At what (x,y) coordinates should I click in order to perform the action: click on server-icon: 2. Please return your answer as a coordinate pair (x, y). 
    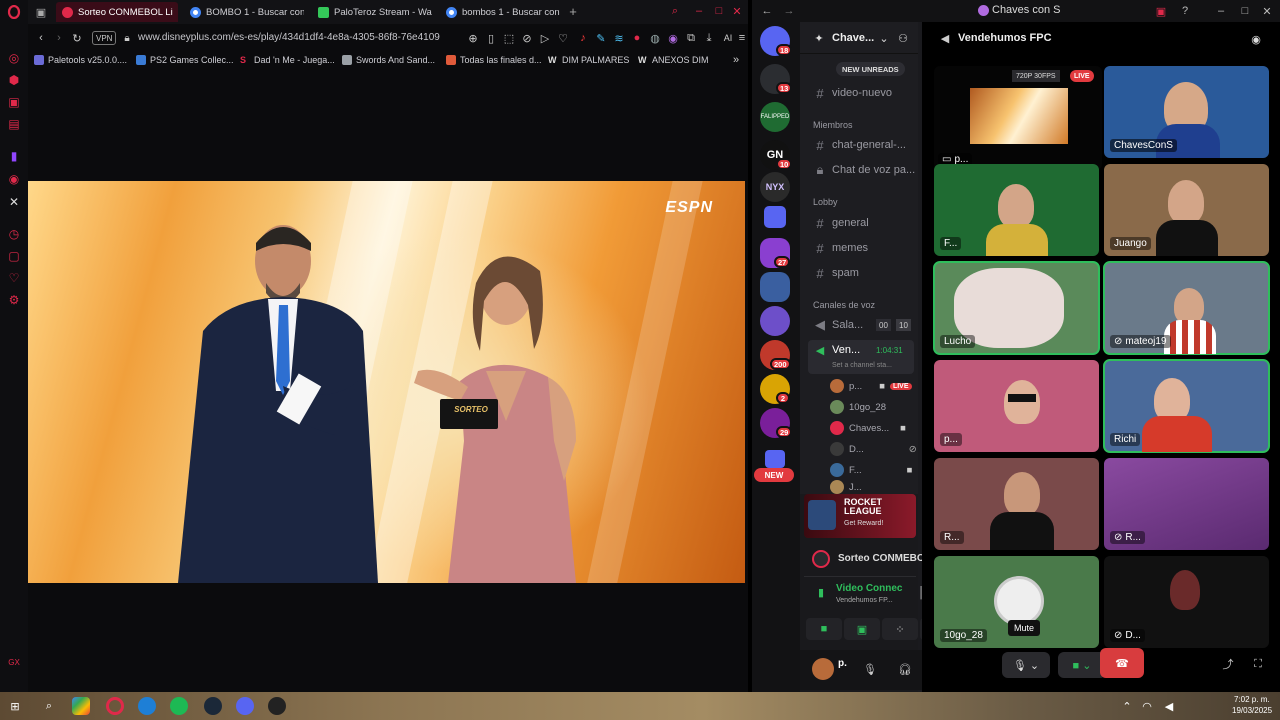
    Looking at the image, I should click on (775, 389).